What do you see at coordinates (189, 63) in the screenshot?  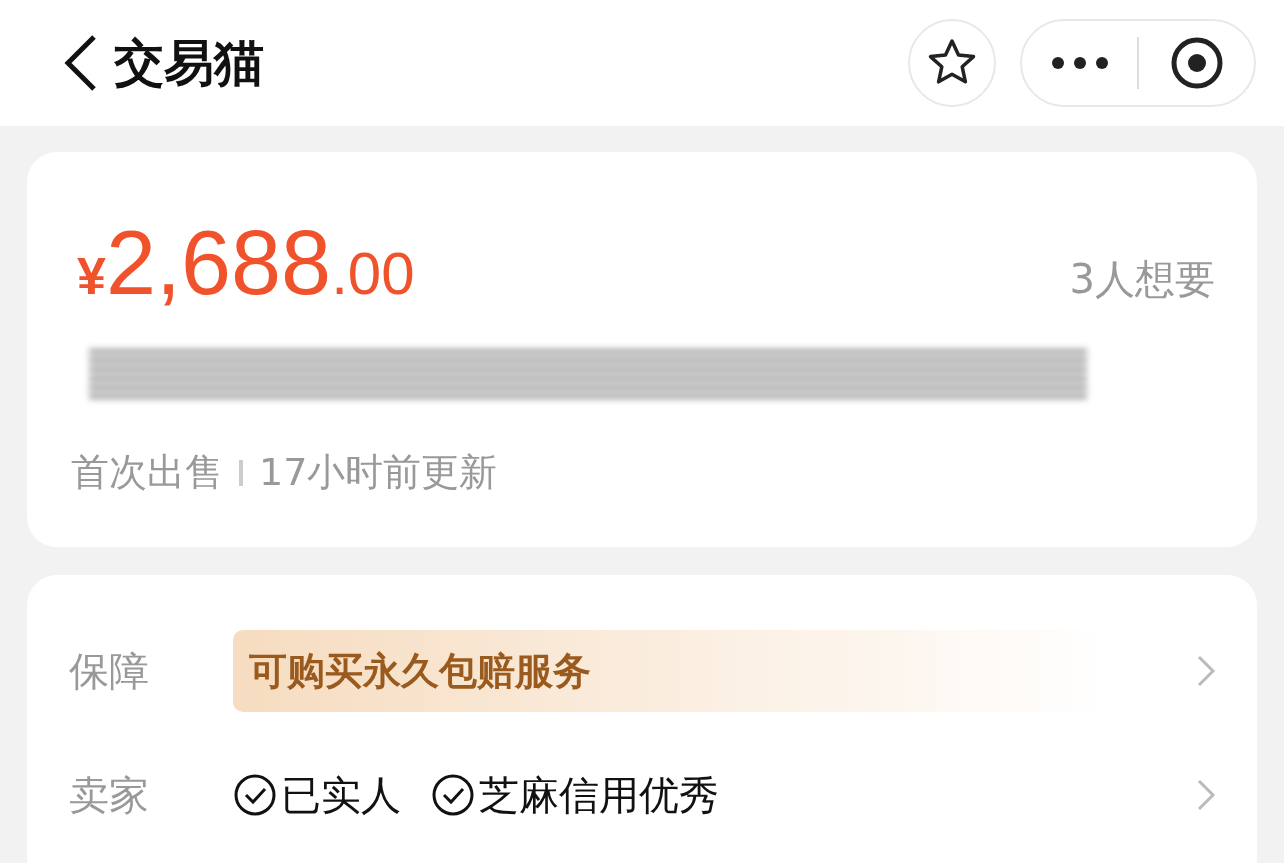 I see `page-title: 交易猫` at bounding box center [189, 63].